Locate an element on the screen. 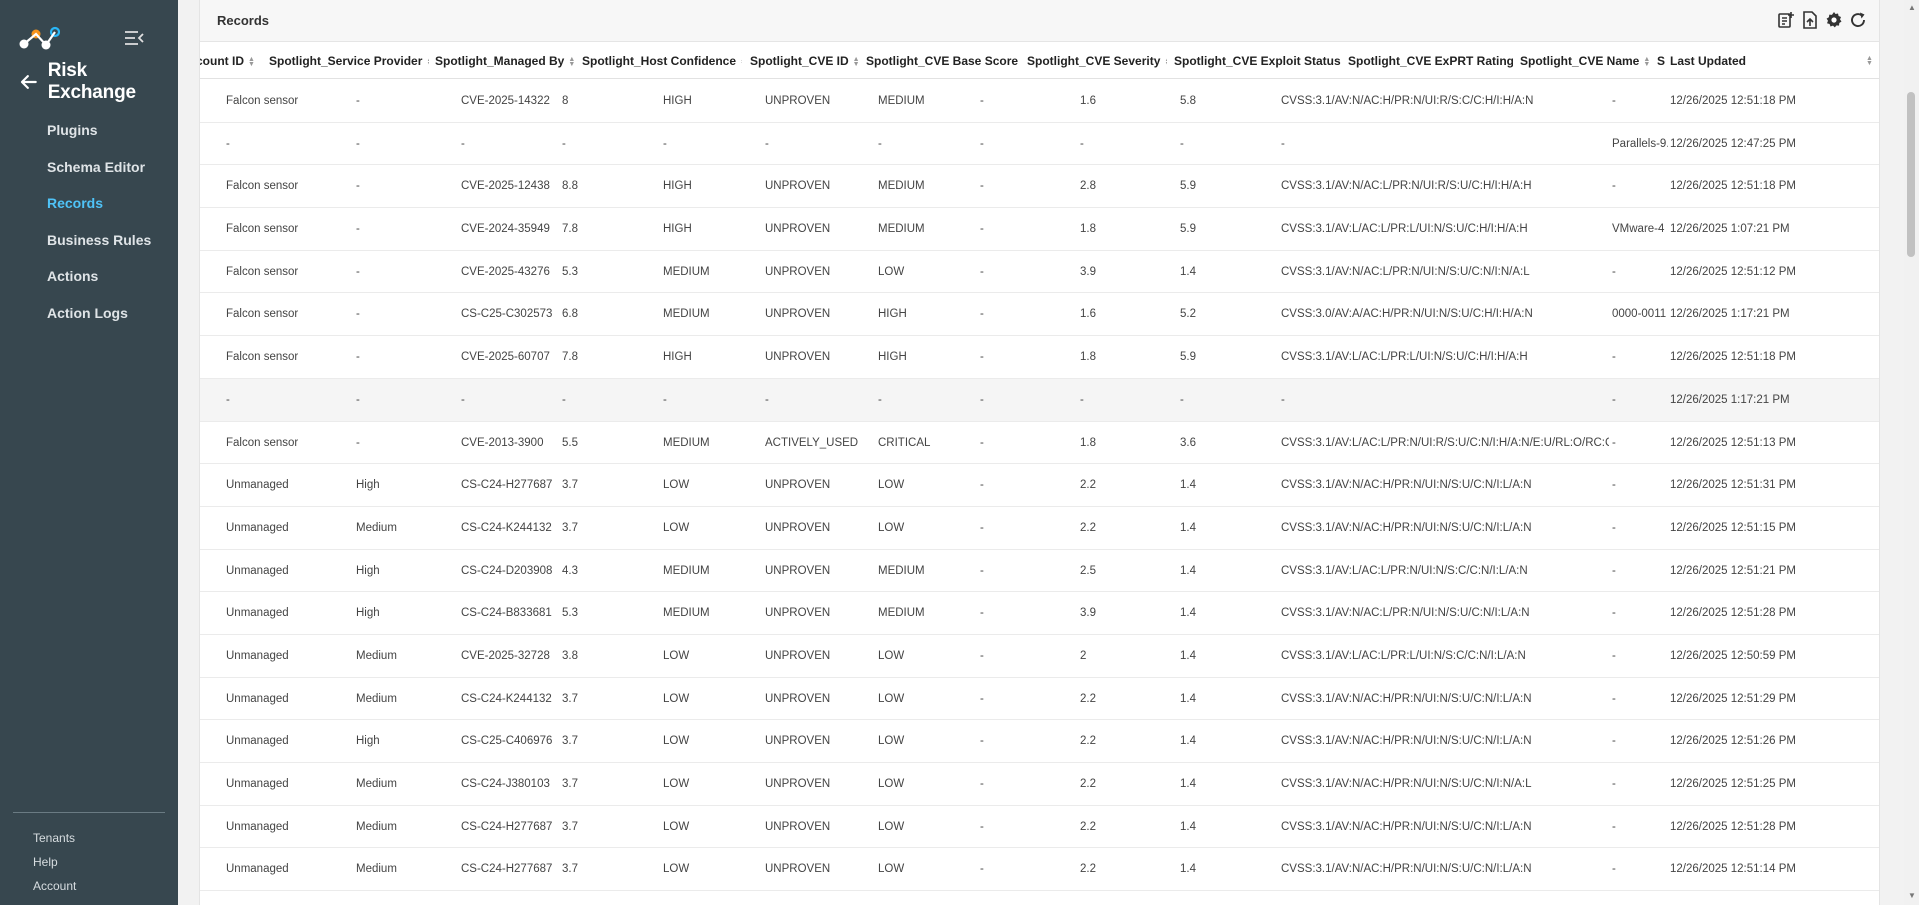 Image resolution: width=1919 pixels, height=905 pixels. column-header: S is located at coordinates (1663, 61).